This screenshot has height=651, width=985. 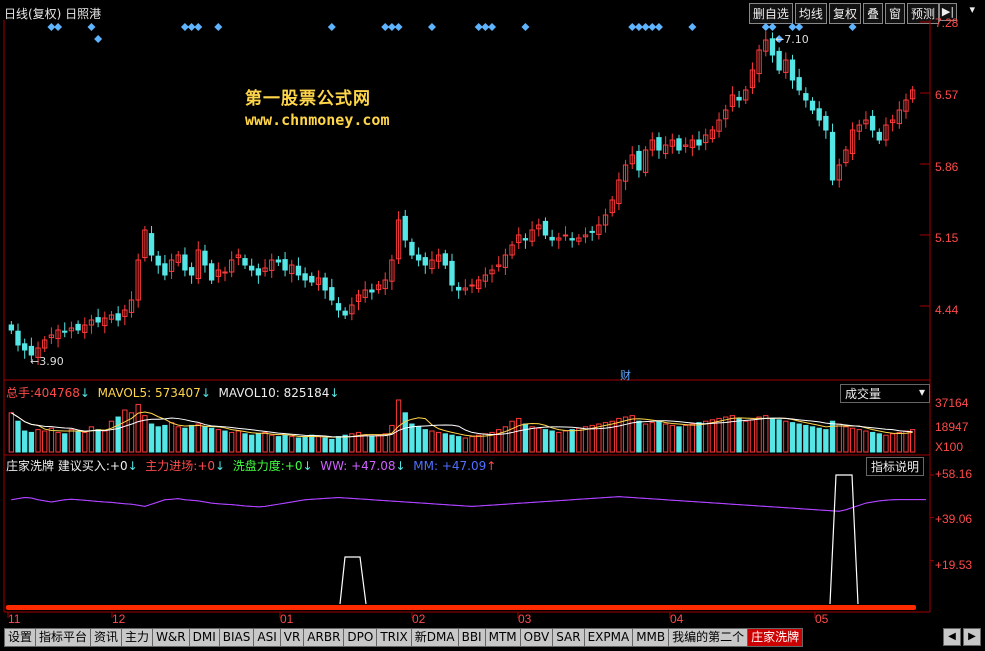 What do you see at coordinates (952, 403) in the screenshot?
I see `volume-tick: 37164` at bounding box center [952, 403].